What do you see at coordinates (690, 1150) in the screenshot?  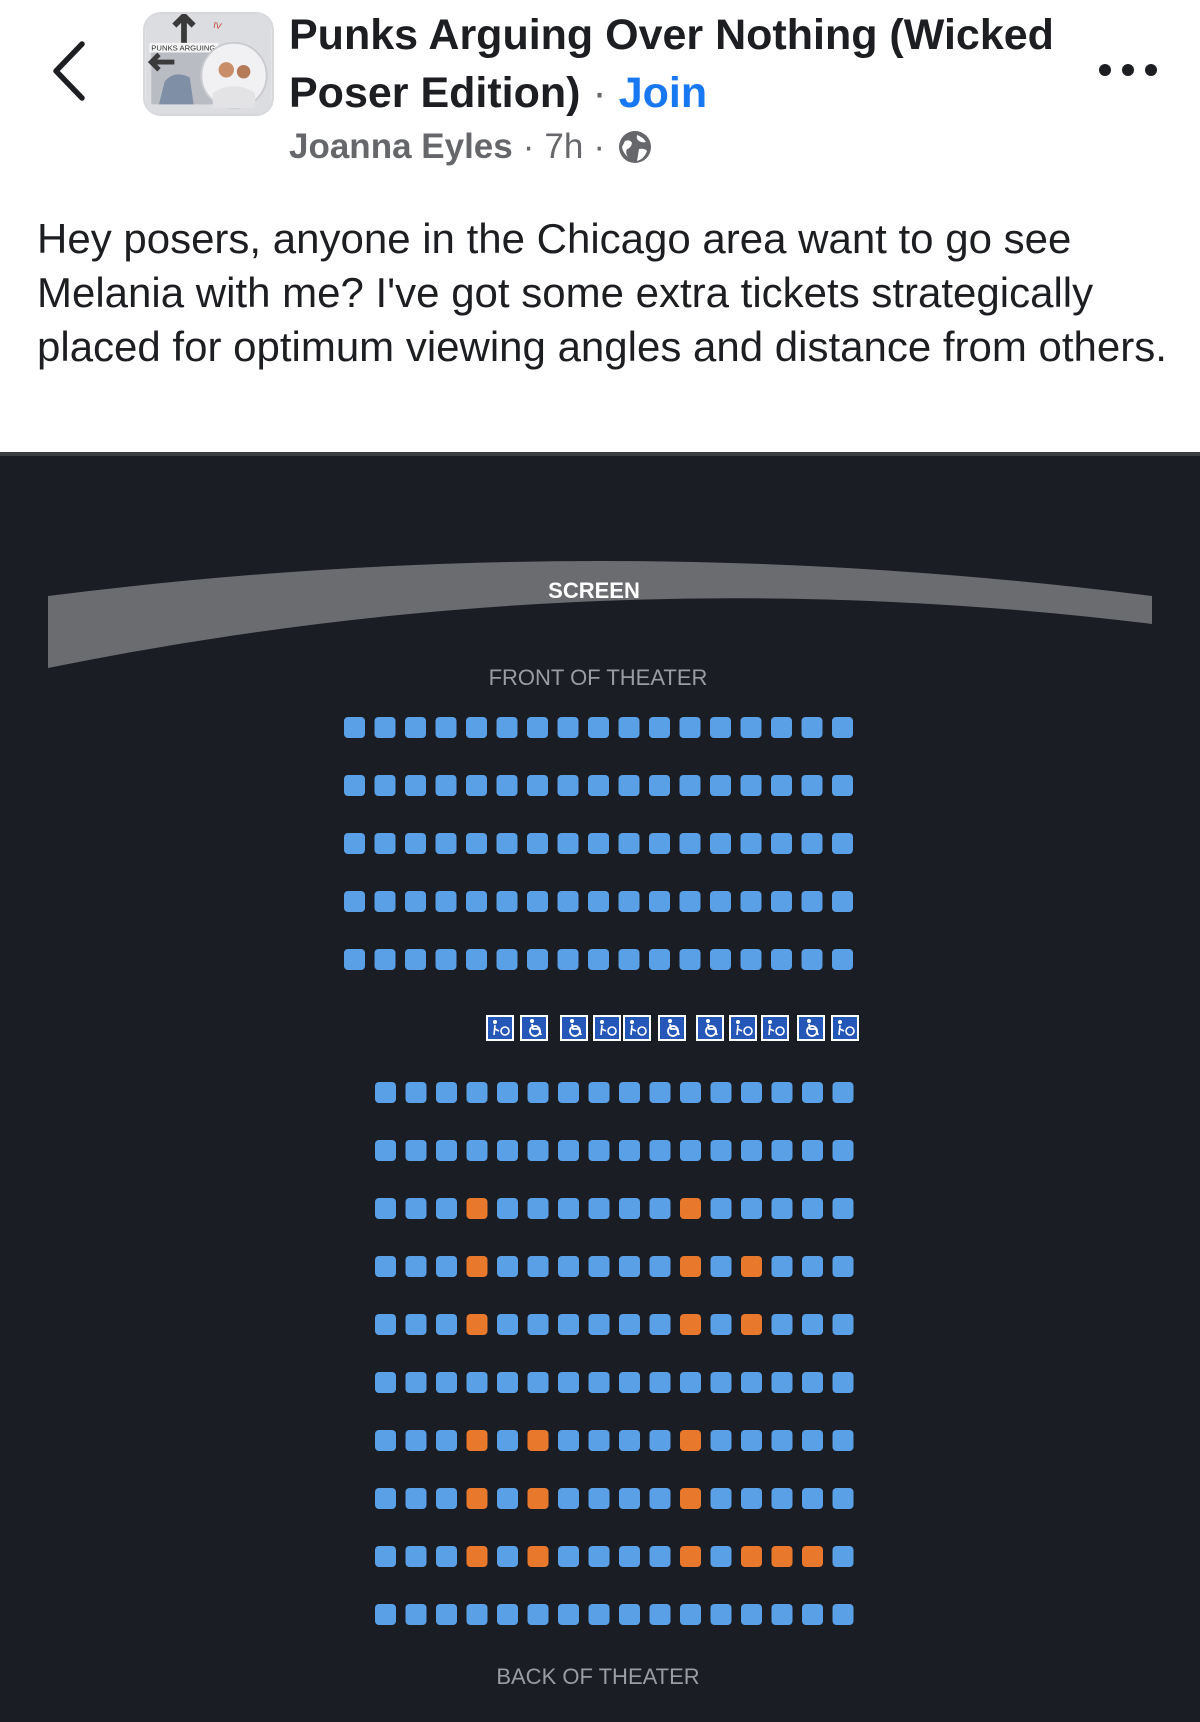 I see `seat-back-r2-s11` at bounding box center [690, 1150].